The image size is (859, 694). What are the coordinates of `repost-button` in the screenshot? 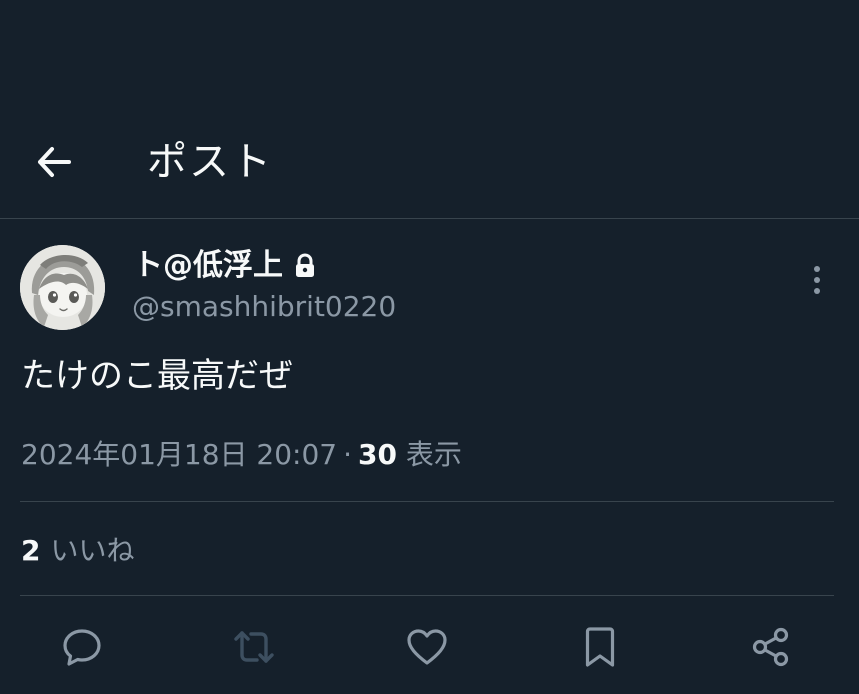 It's located at (254, 647).